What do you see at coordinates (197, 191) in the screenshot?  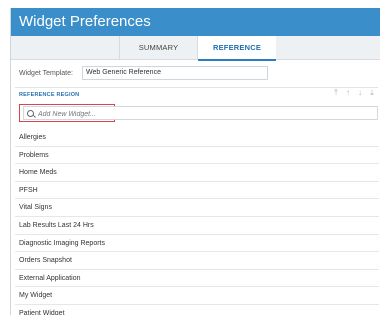 I see `list-item: PFSH` at bounding box center [197, 191].